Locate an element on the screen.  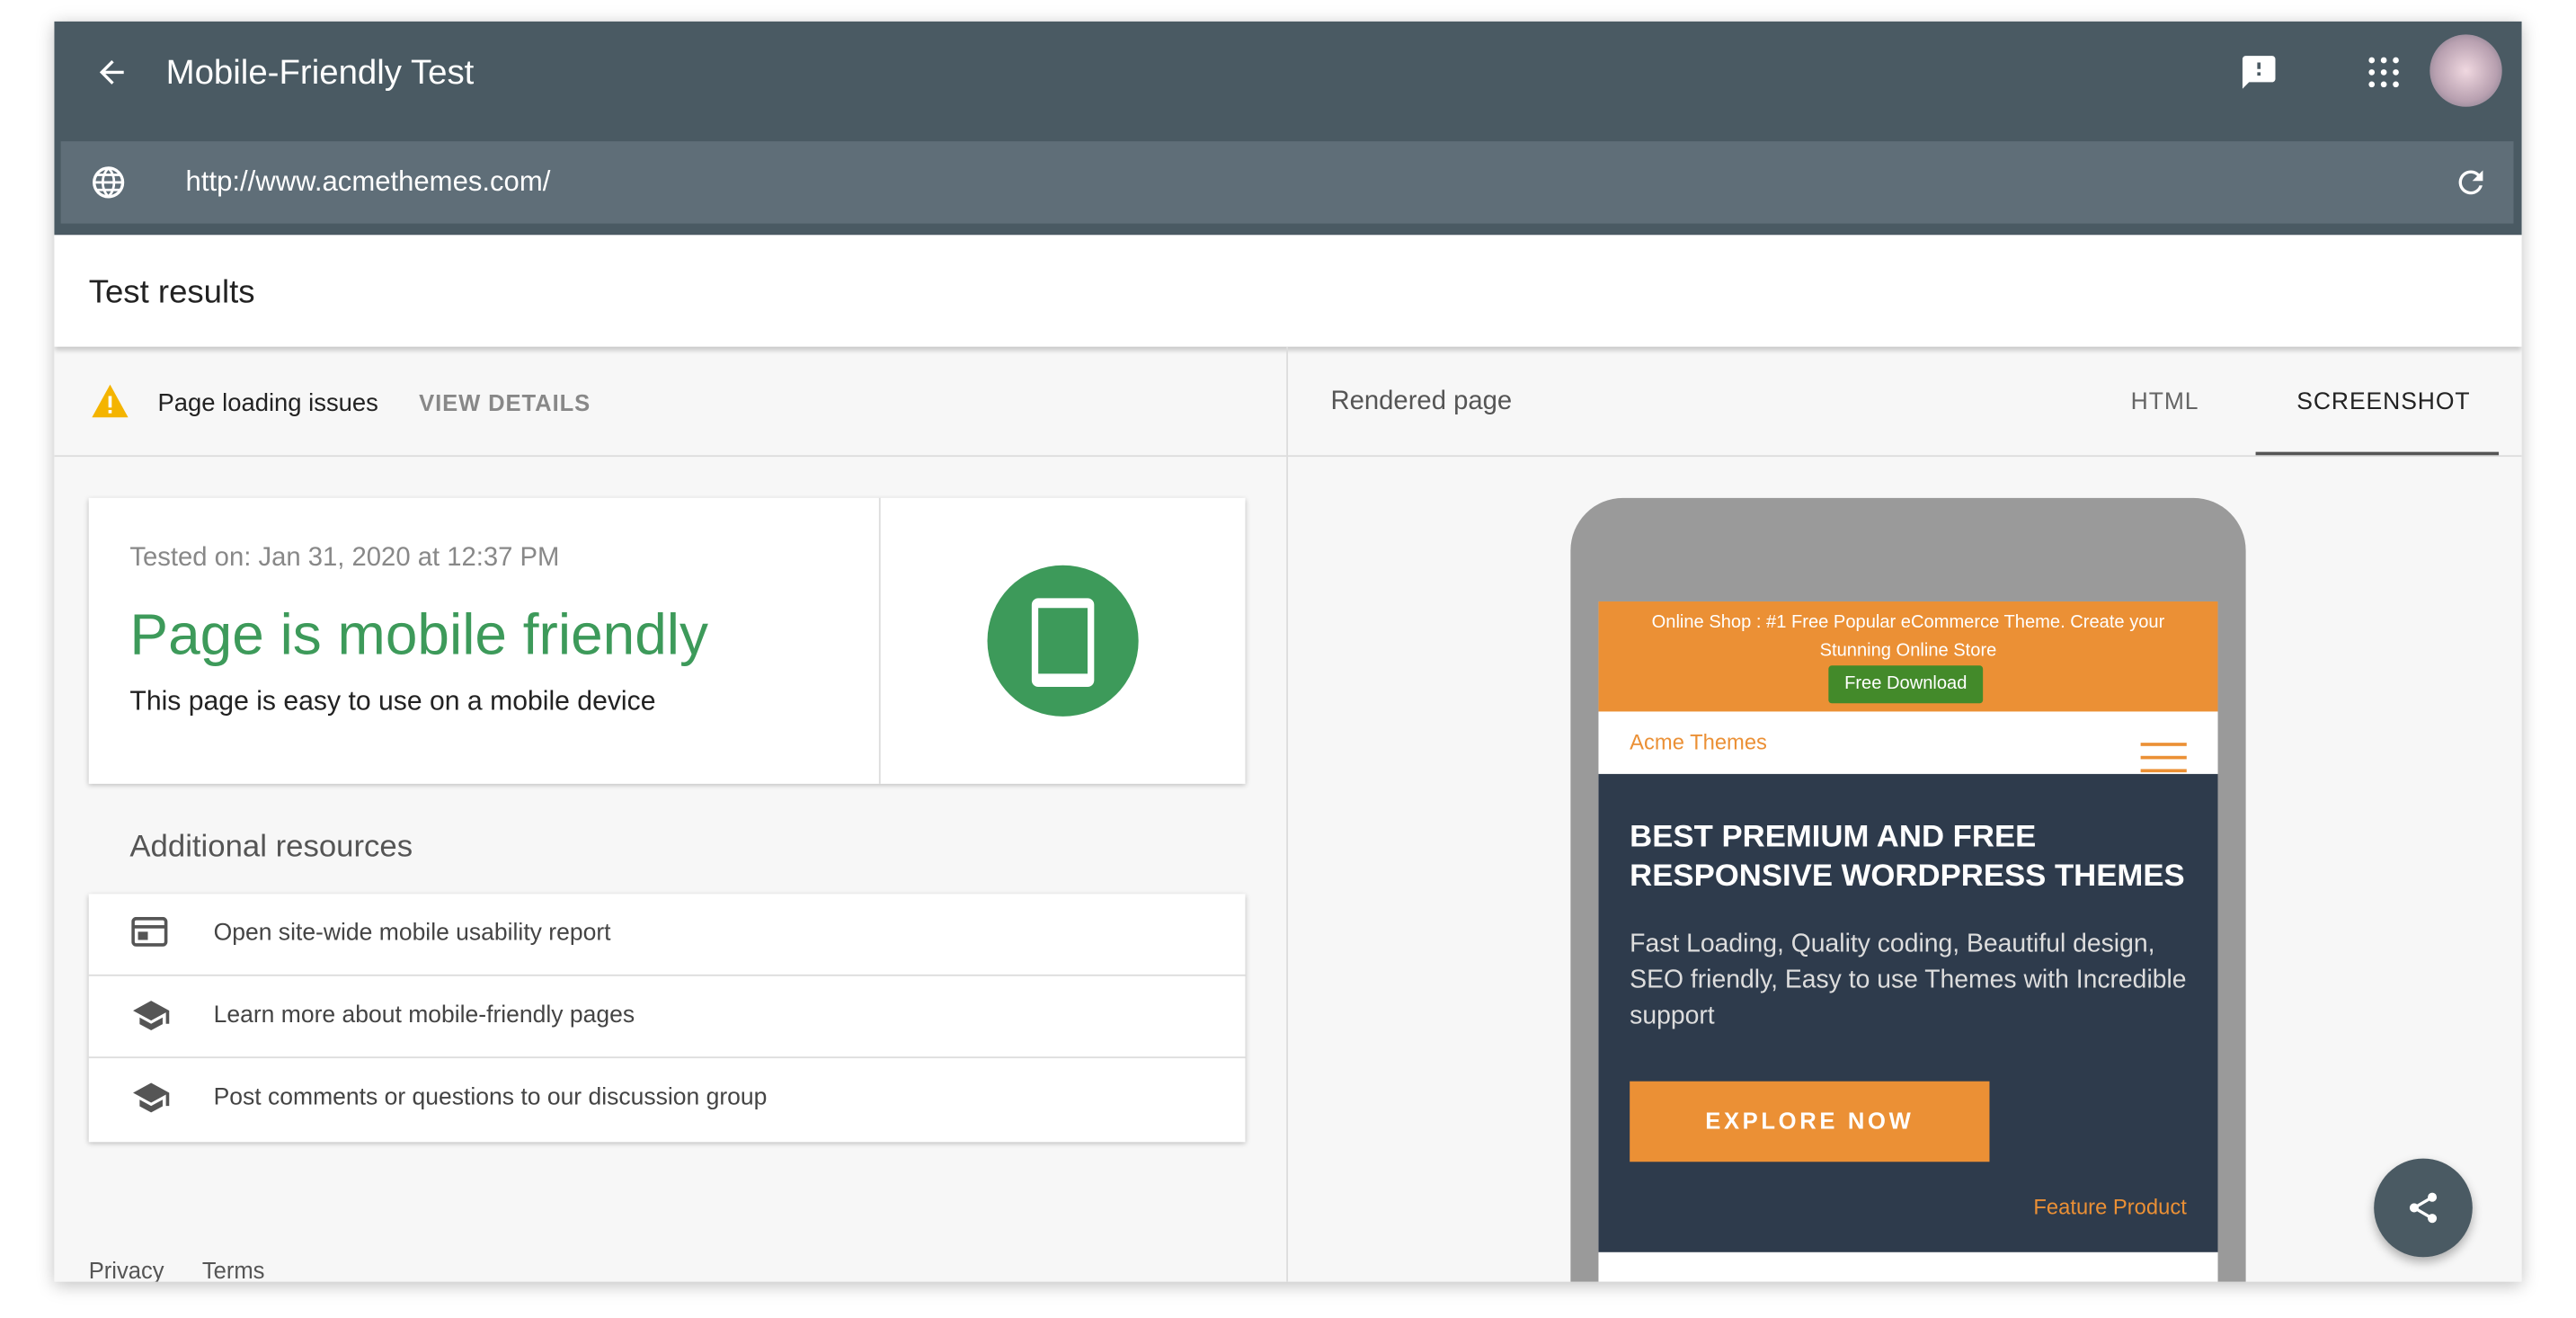
feedback-icon is located at coordinates (2258, 72).